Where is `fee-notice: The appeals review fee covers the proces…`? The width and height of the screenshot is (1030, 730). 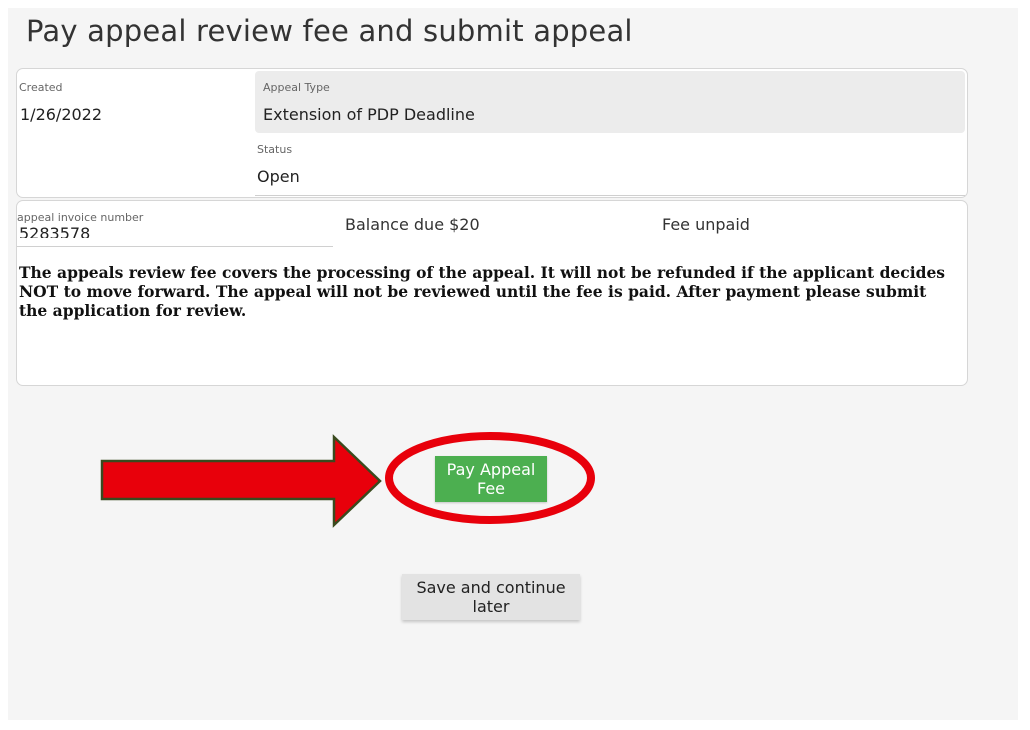
fee-notice: The appeals review fee covers the proces… is located at coordinates (482, 291).